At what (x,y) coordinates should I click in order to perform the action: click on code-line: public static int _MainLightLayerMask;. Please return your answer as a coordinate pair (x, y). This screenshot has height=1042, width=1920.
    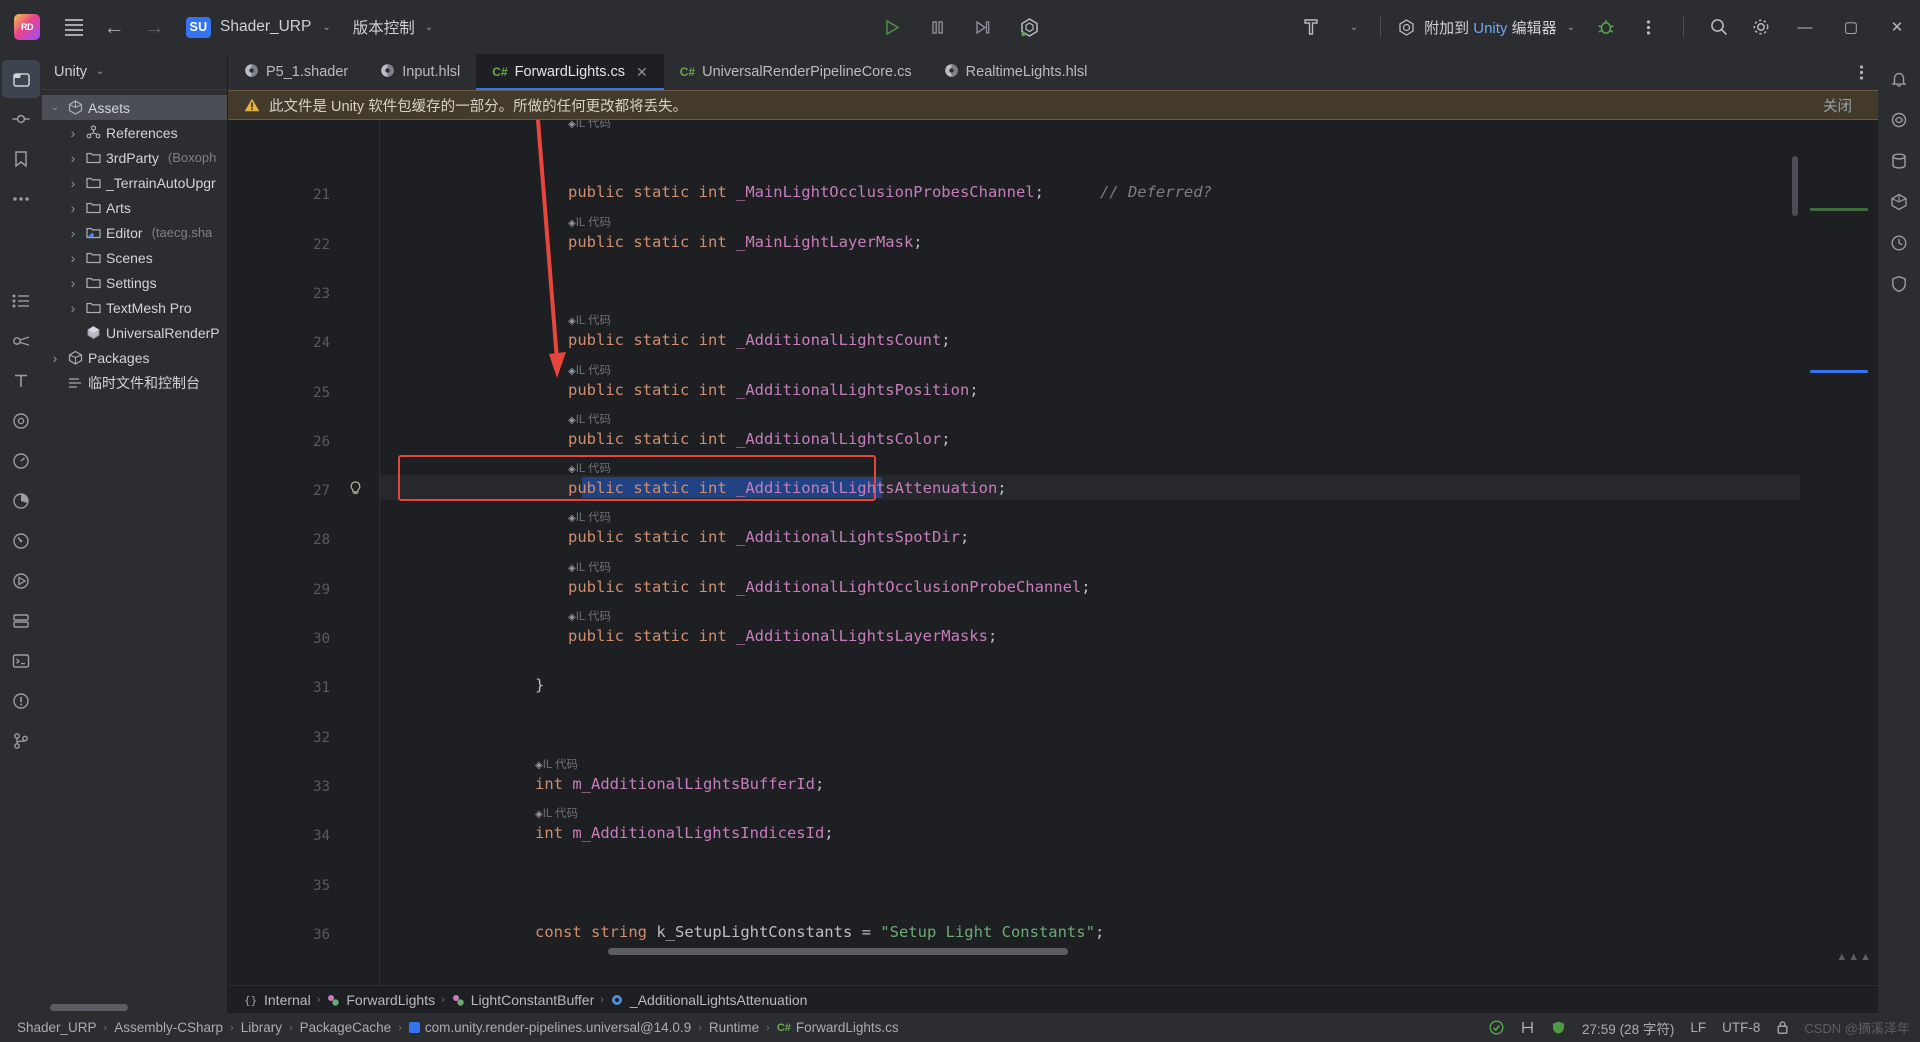
    Looking at the image, I should click on (745, 242).